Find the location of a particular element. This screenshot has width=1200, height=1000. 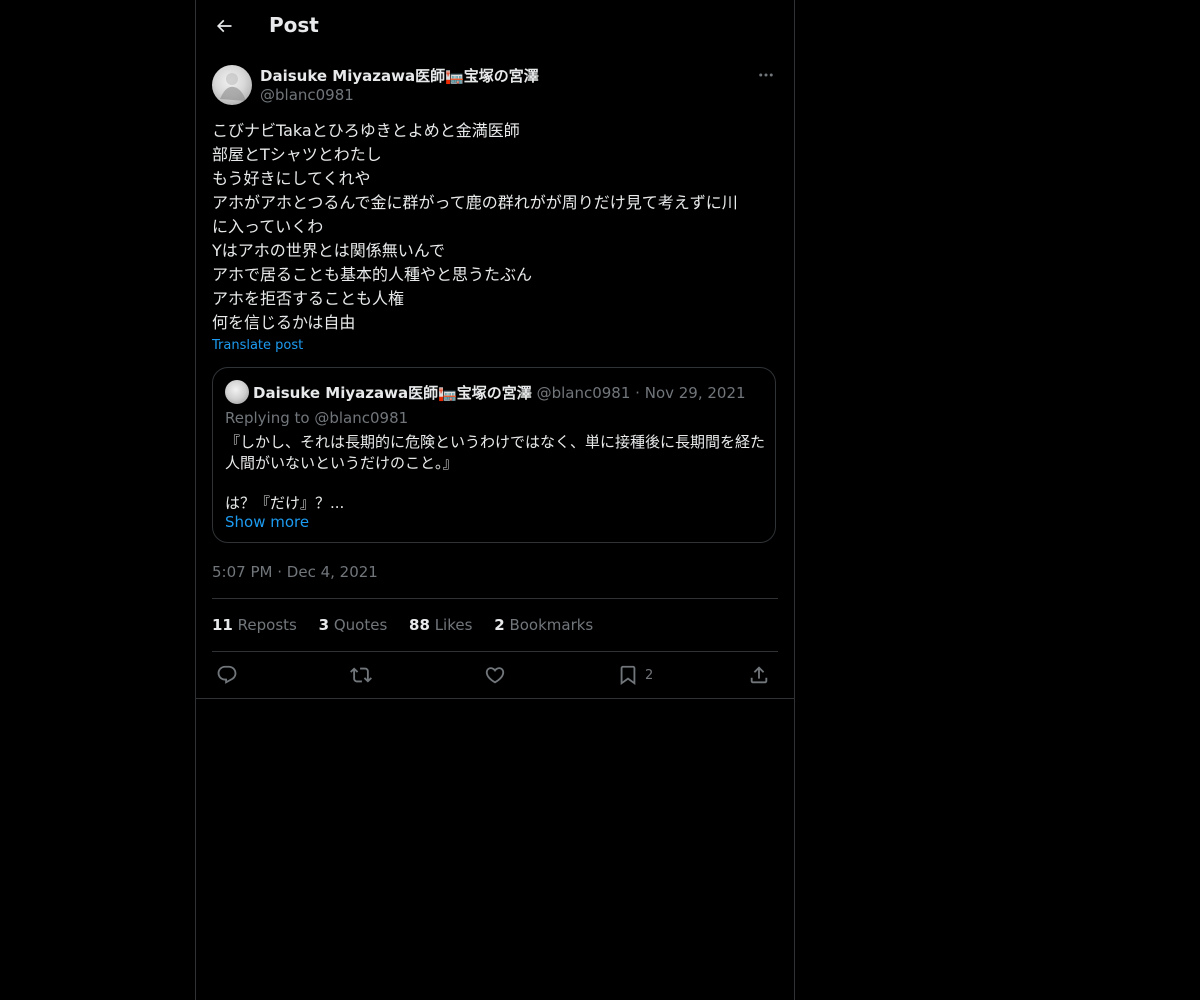

post-timestamp: 5:07 PM · Dec 4, 2021 is located at coordinates (295, 572).